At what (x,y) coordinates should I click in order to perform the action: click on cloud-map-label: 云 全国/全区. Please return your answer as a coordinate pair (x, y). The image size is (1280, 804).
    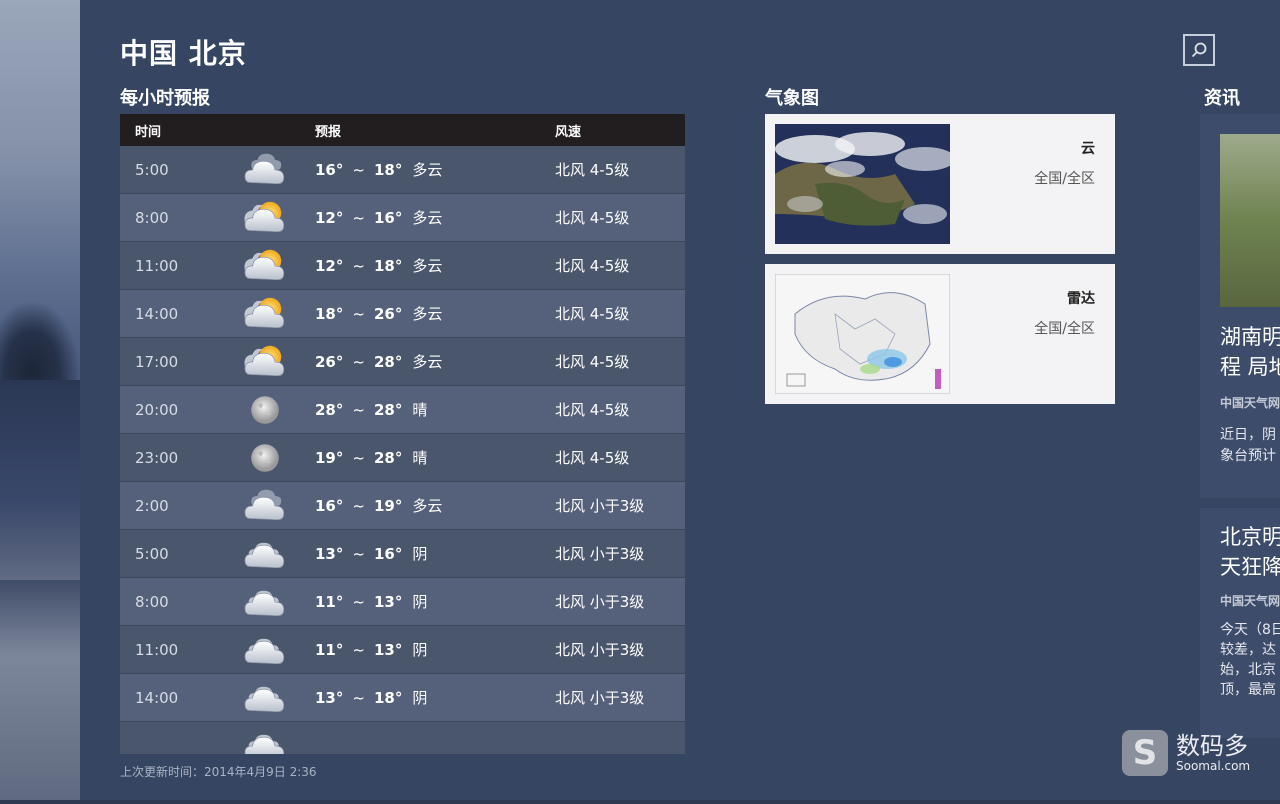
    Looking at the image, I should click on (1064, 163).